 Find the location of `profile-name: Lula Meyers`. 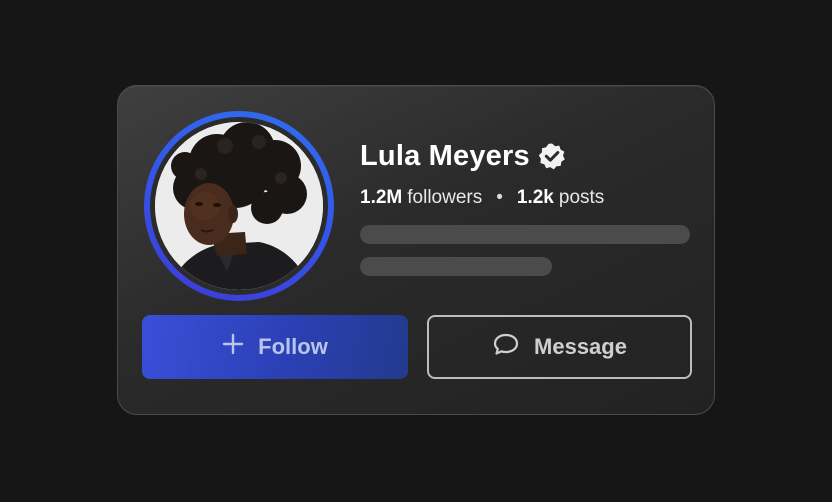

profile-name: Lula Meyers is located at coordinates (445, 155).